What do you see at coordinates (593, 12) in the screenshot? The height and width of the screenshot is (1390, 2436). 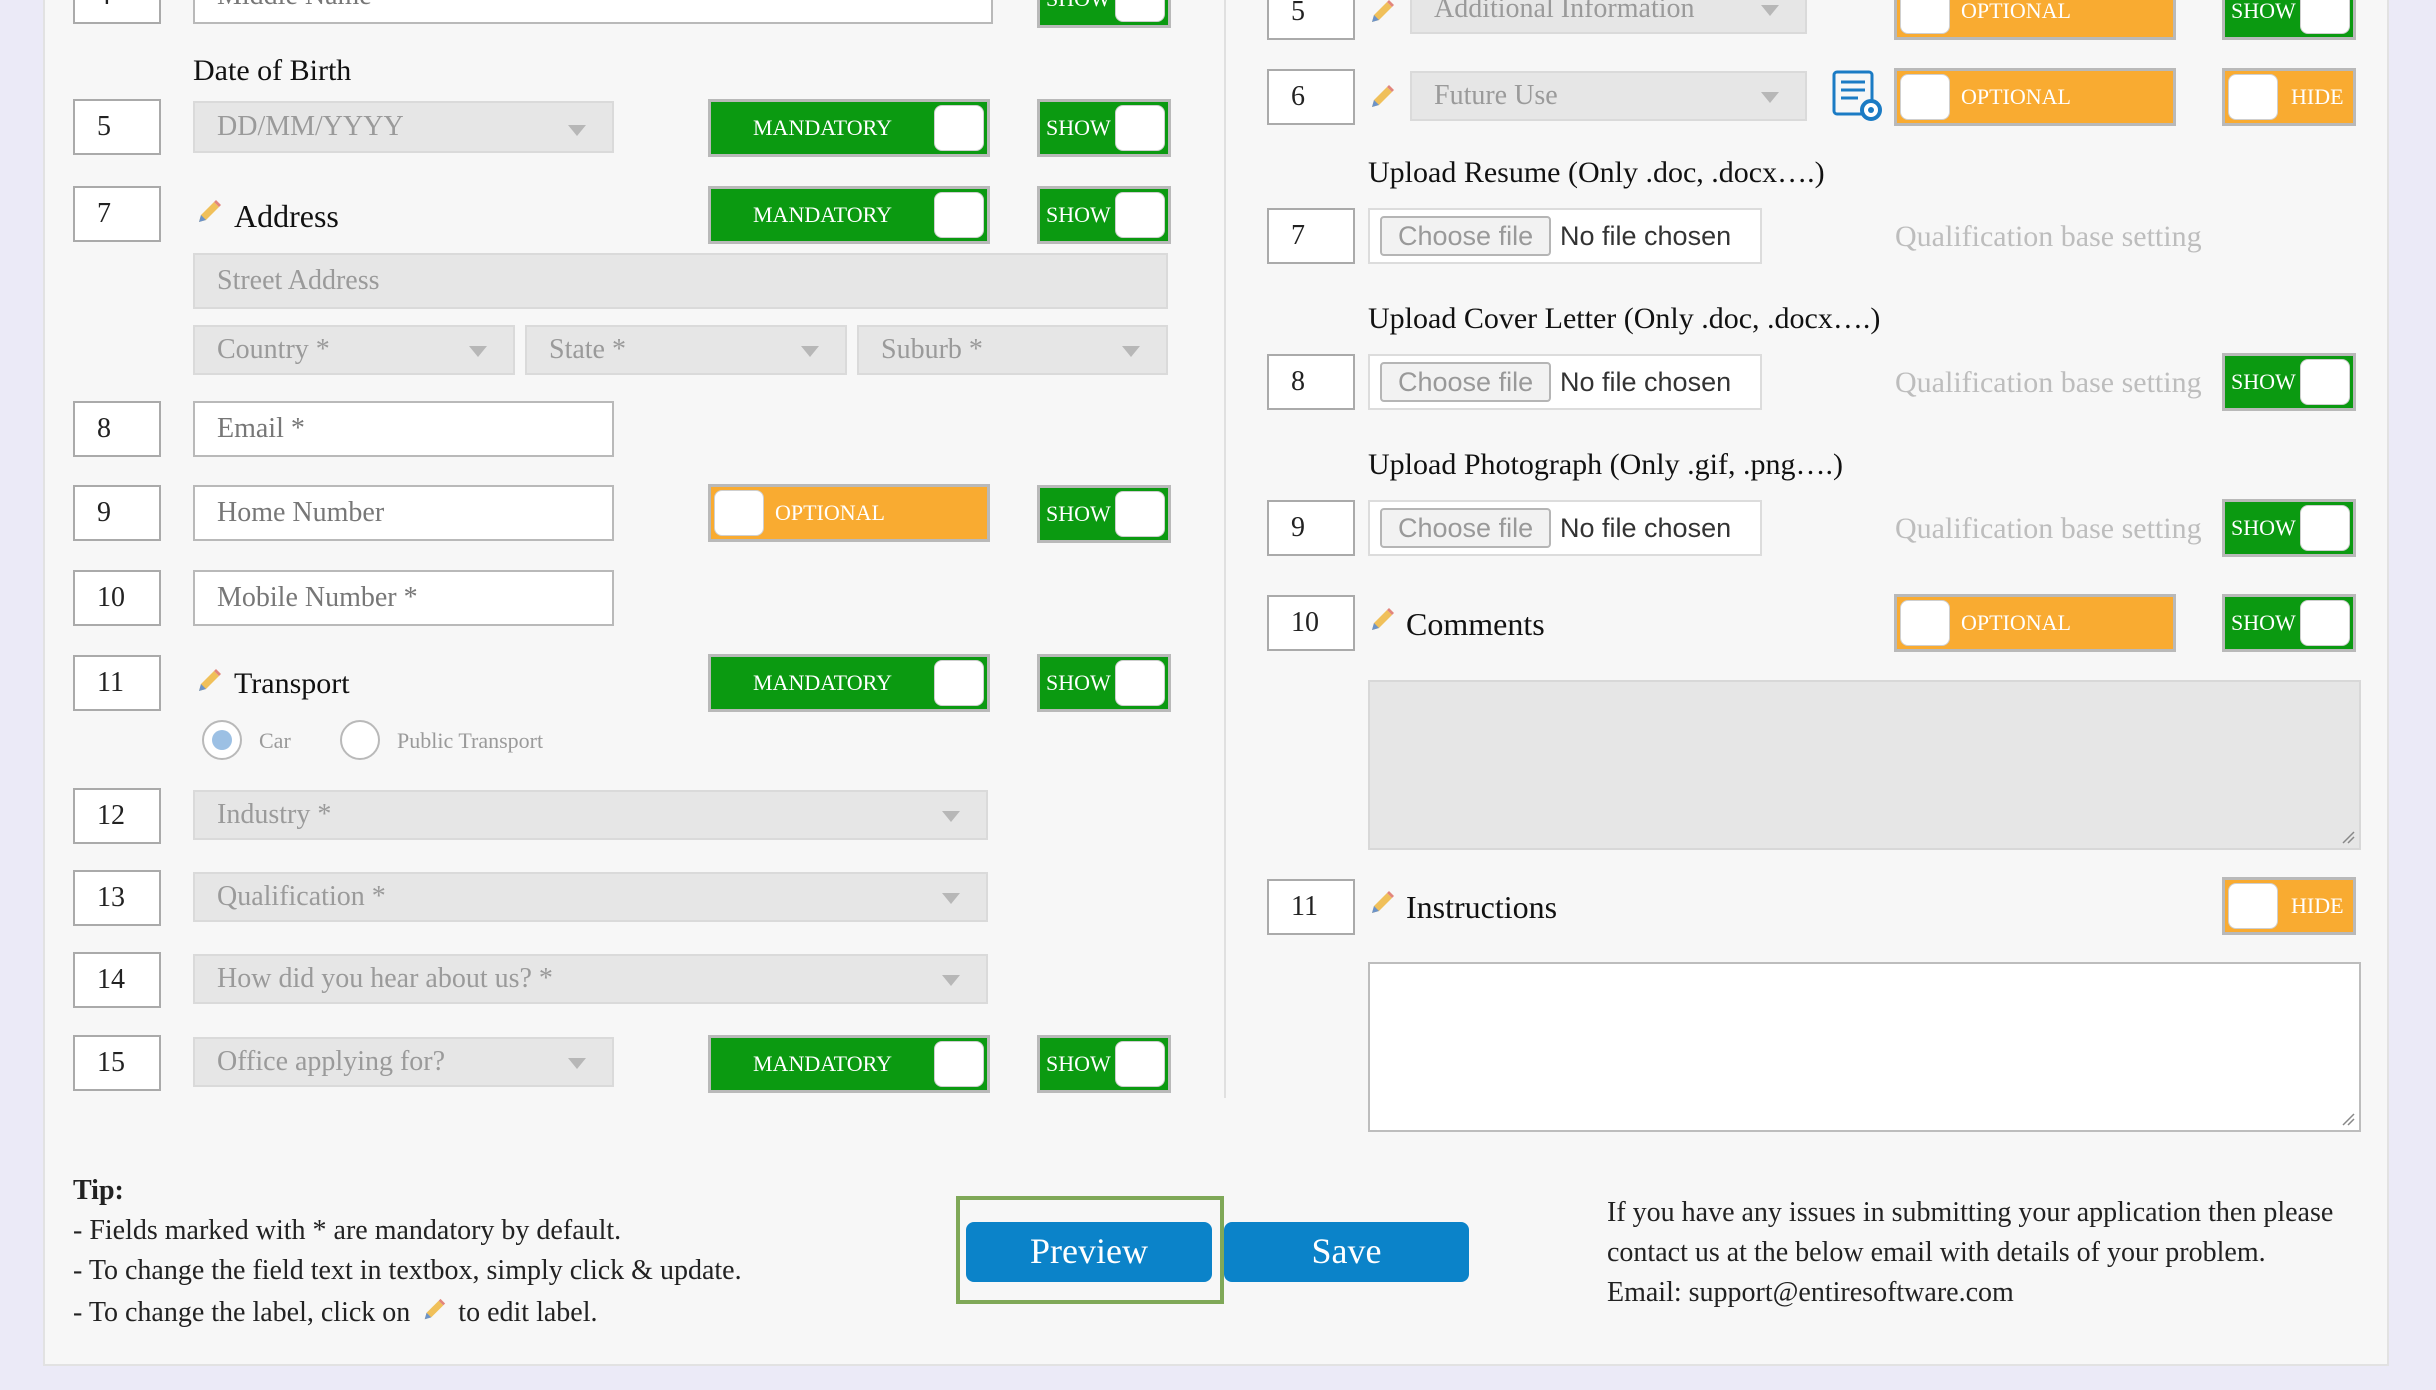 I see `middle-name-input: Middle Name` at bounding box center [593, 12].